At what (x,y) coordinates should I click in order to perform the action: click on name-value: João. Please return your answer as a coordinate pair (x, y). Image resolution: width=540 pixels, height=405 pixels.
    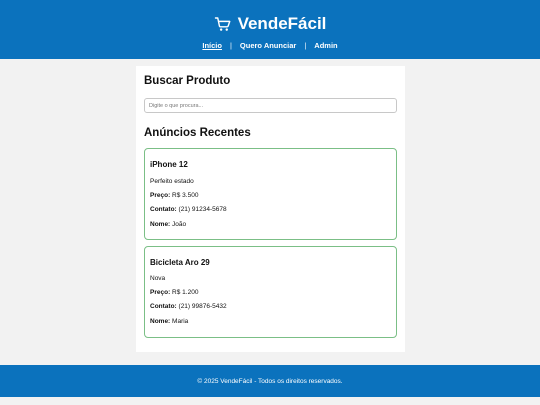
    Looking at the image, I should click on (179, 224).